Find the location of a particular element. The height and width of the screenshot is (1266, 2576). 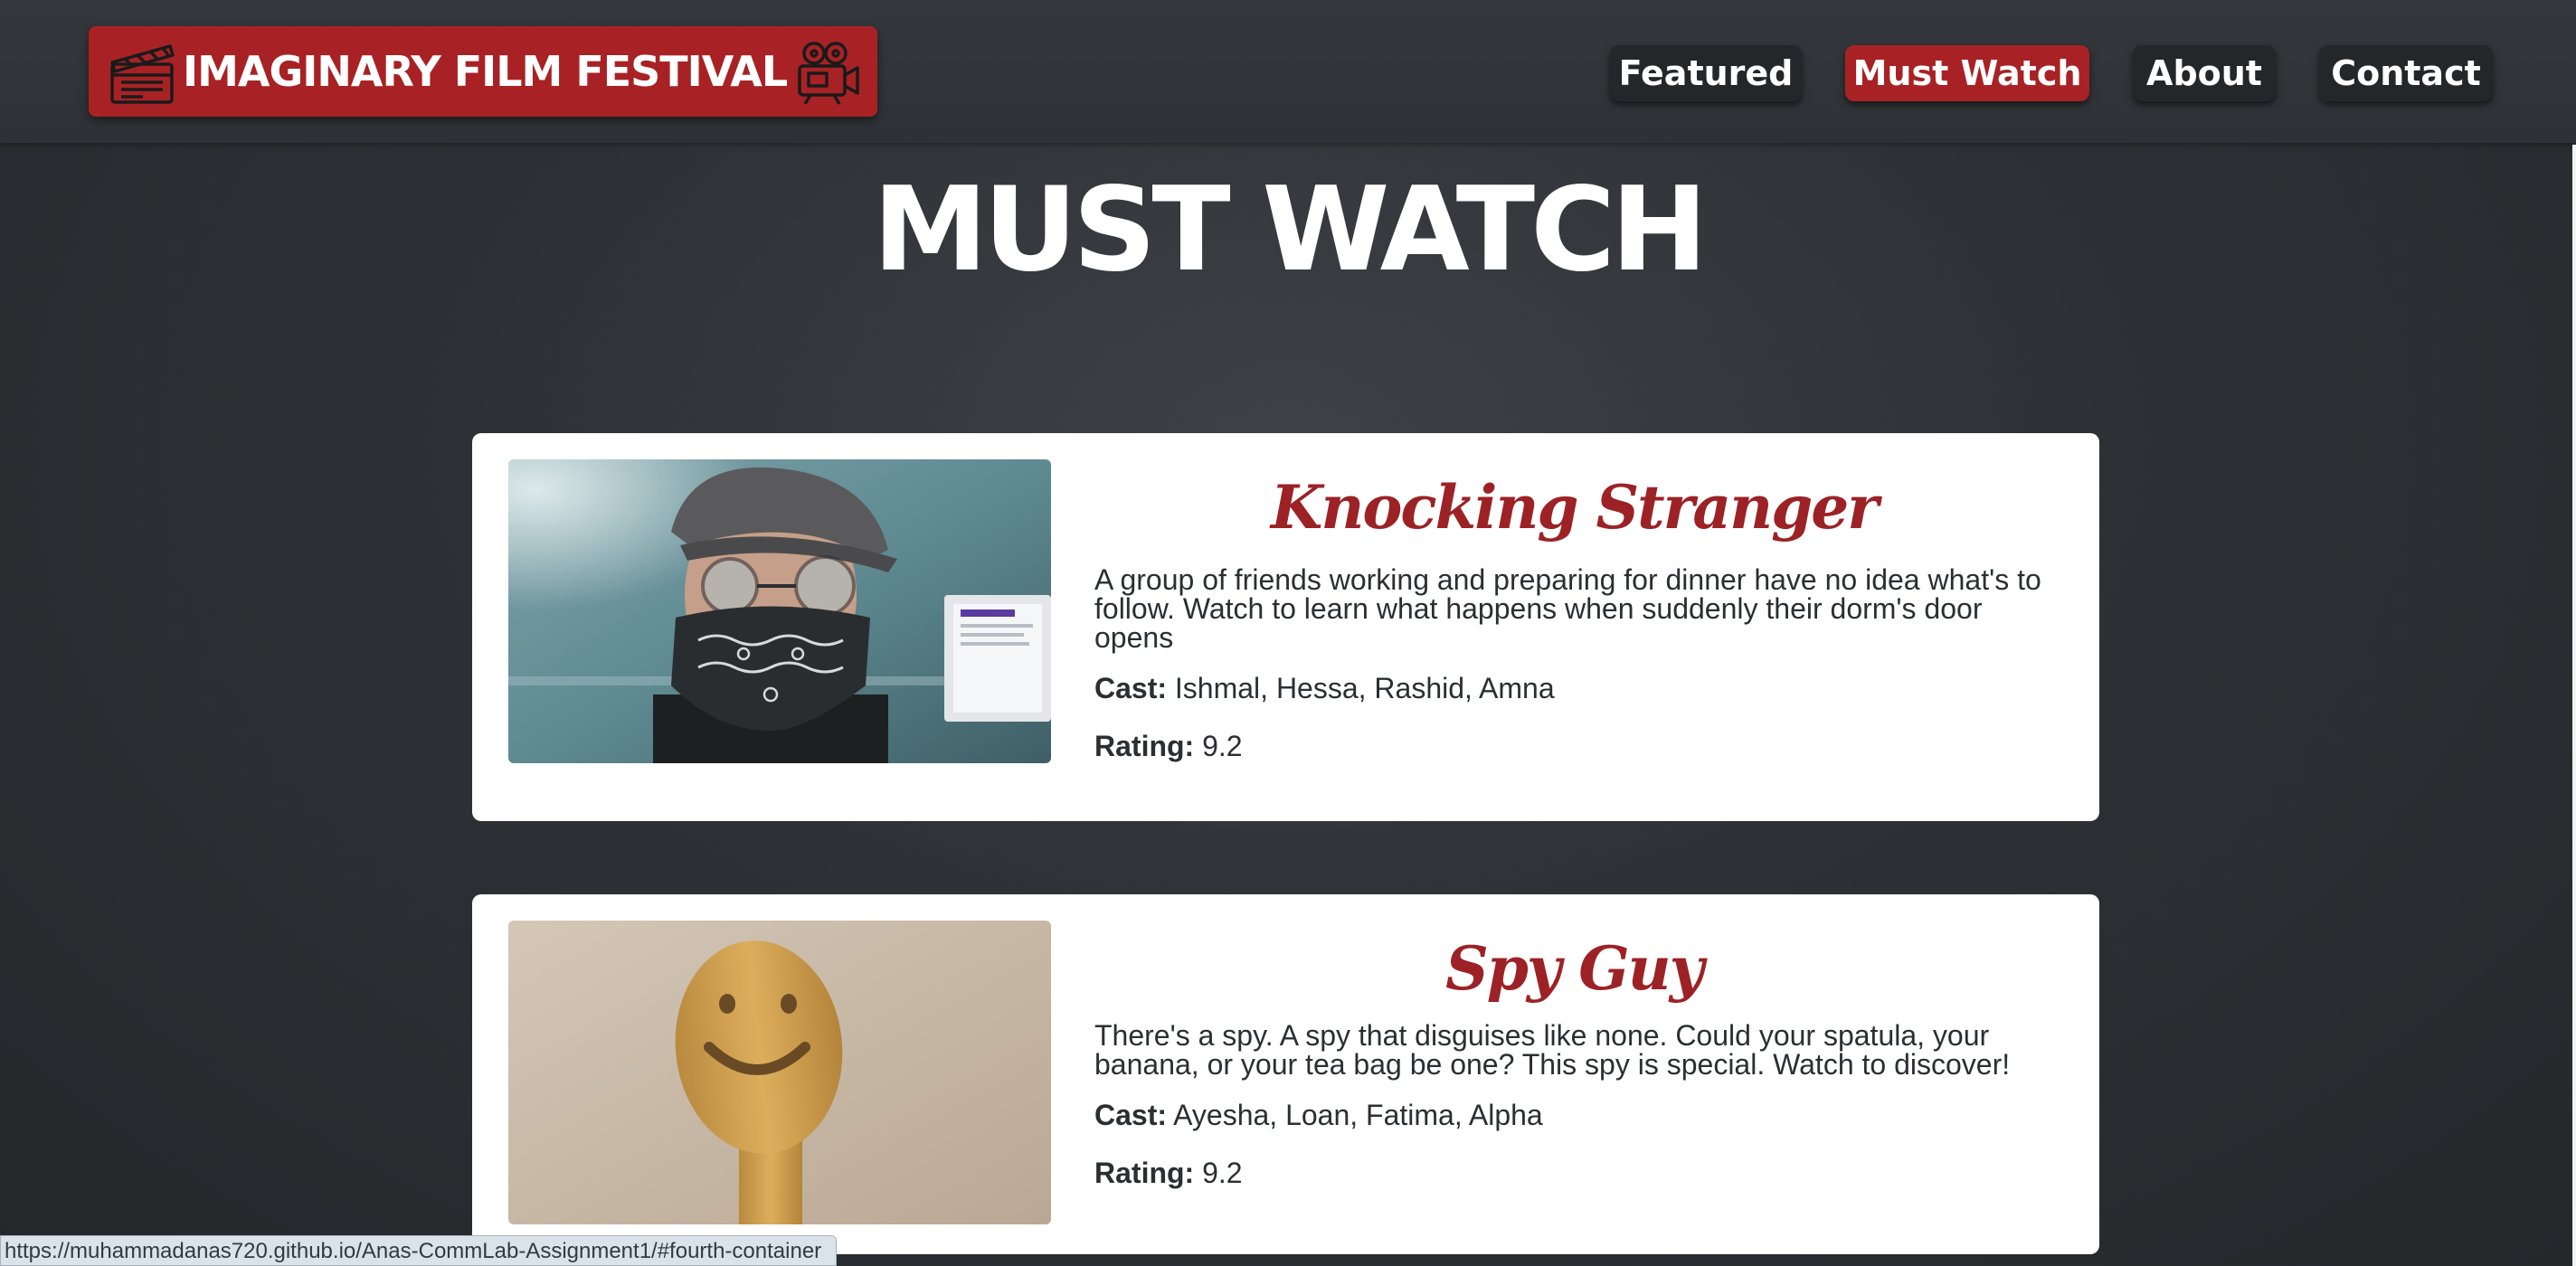

cast-value: Ishmal, Hessa, Rashid, Amna is located at coordinates (1364, 688).